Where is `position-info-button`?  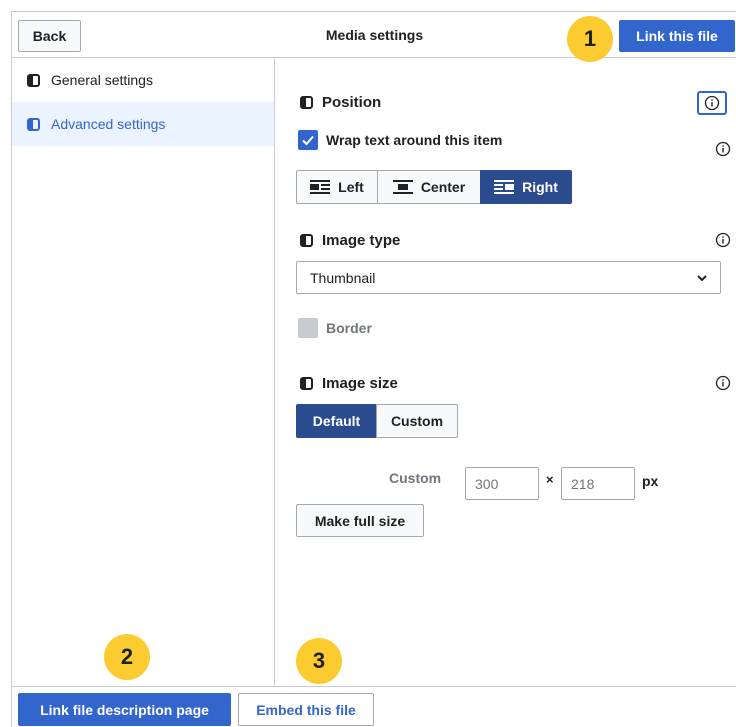
position-info-button is located at coordinates (712, 103).